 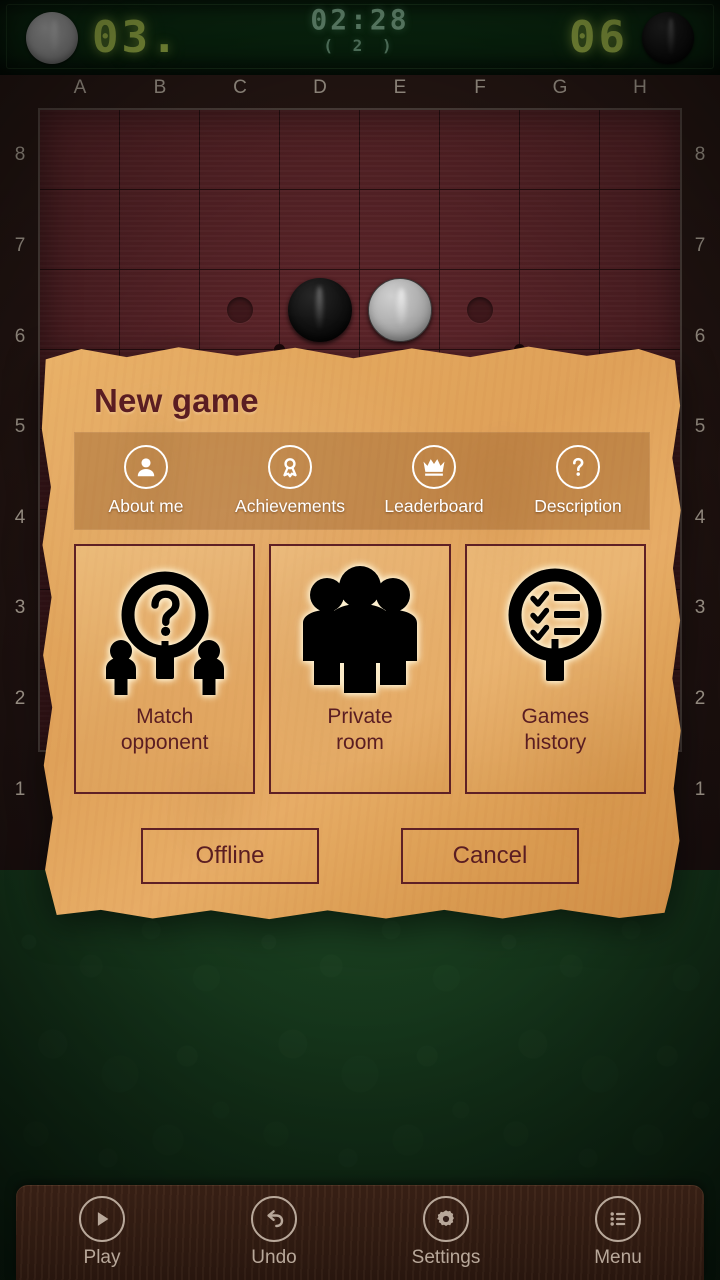 I want to click on crown-icon, so click(x=434, y=467).